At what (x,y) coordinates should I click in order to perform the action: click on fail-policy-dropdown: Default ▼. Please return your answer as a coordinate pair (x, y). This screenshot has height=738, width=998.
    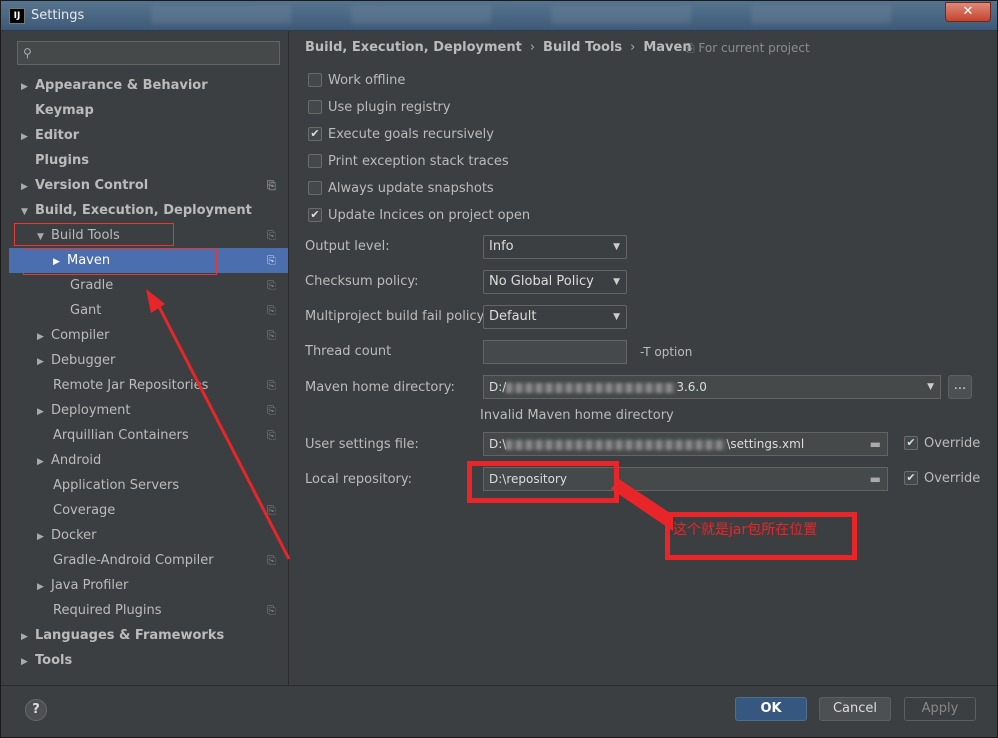
    Looking at the image, I should click on (555, 317).